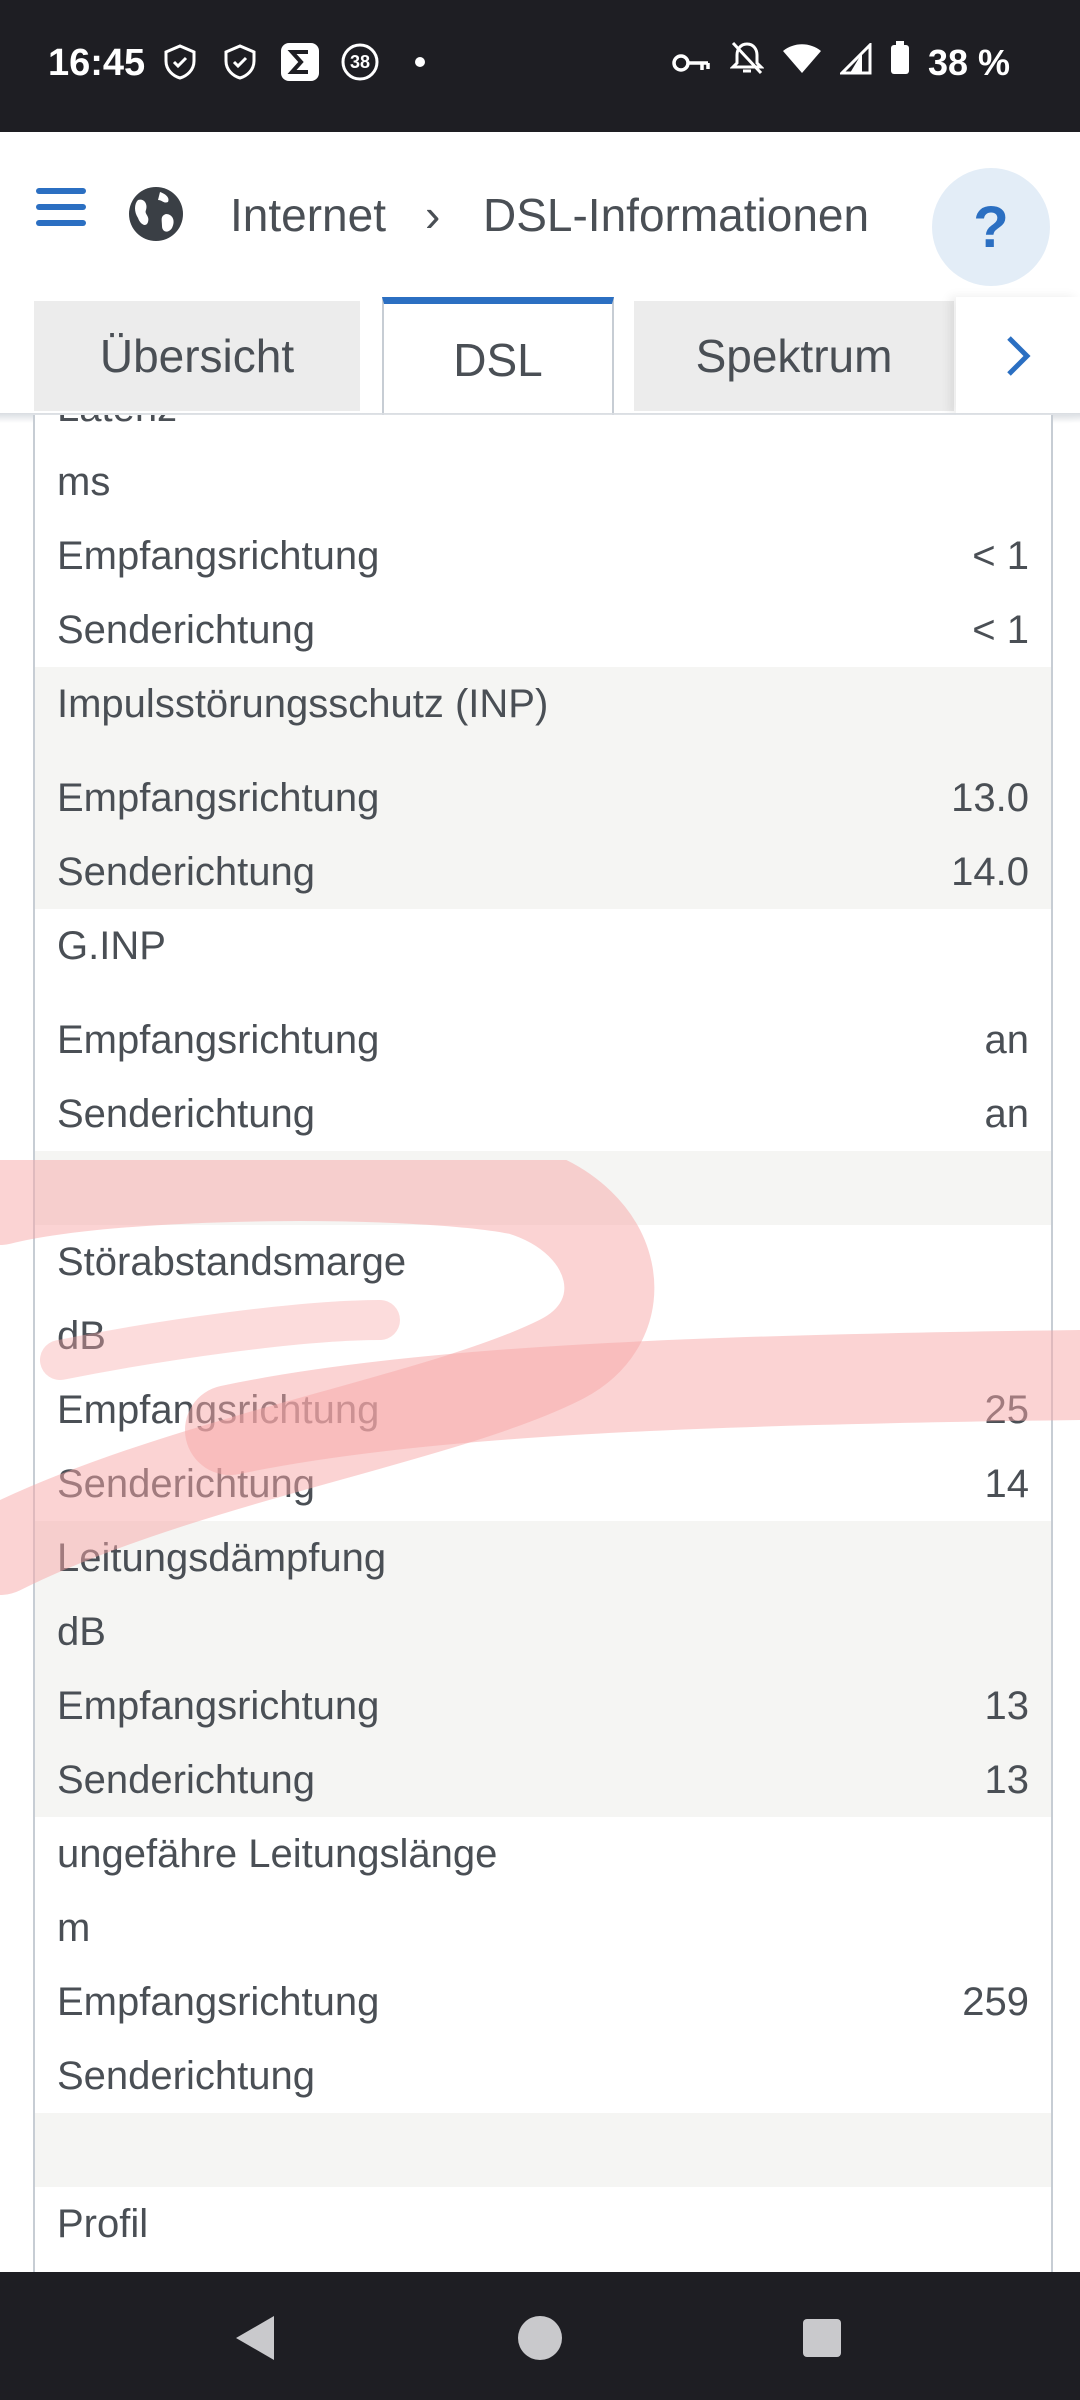 The height and width of the screenshot is (2400, 1080). What do you see at coordinates (543, 1262) in the screenshot?
I see `table-row: Störabstandsmarge` at bounding box center [543, 1262].